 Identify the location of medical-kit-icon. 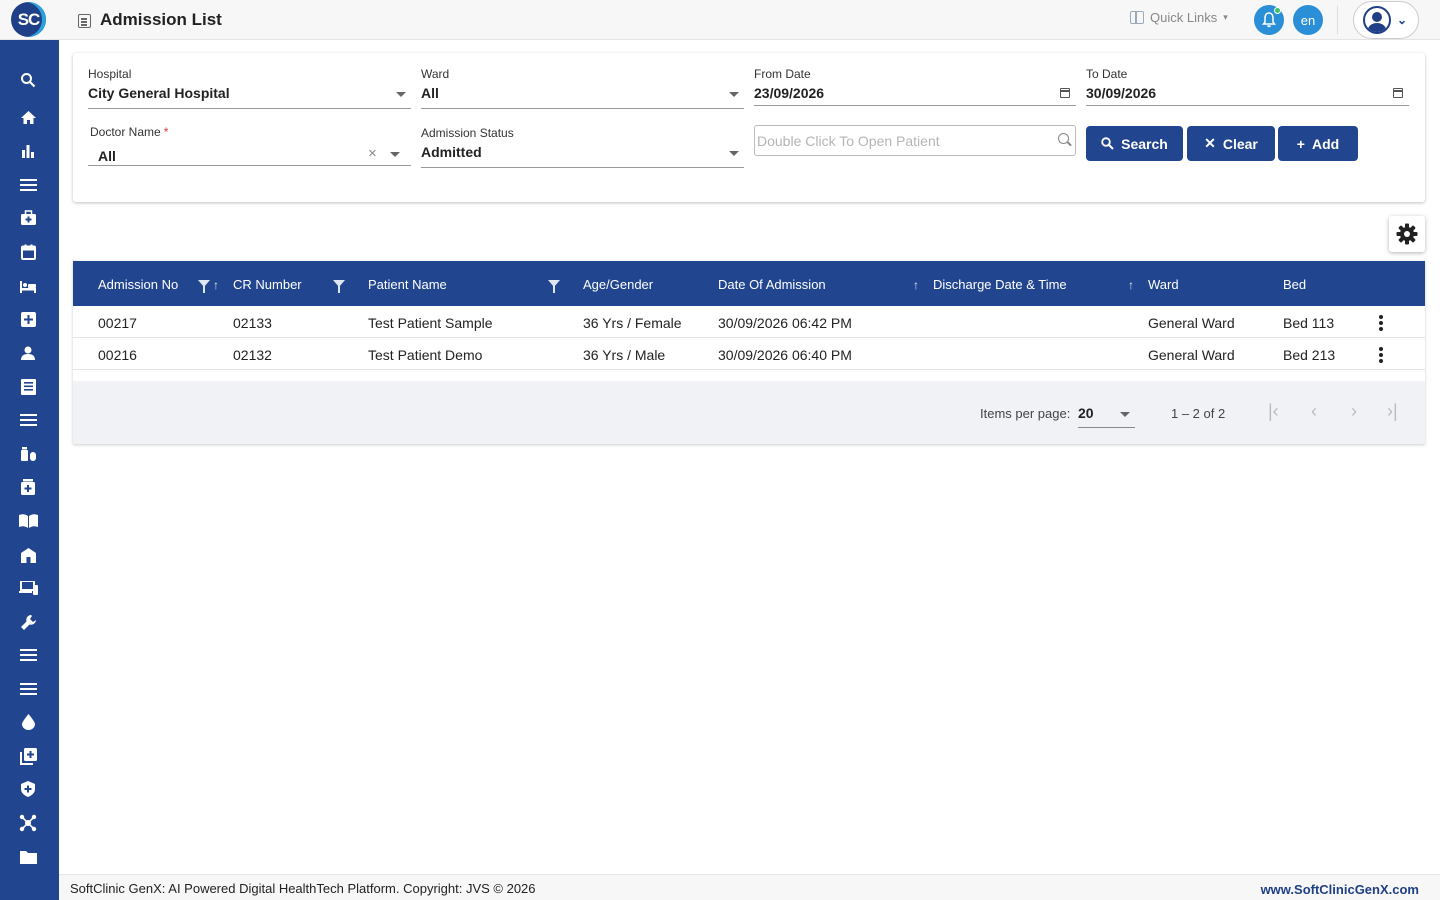
(28, 487).